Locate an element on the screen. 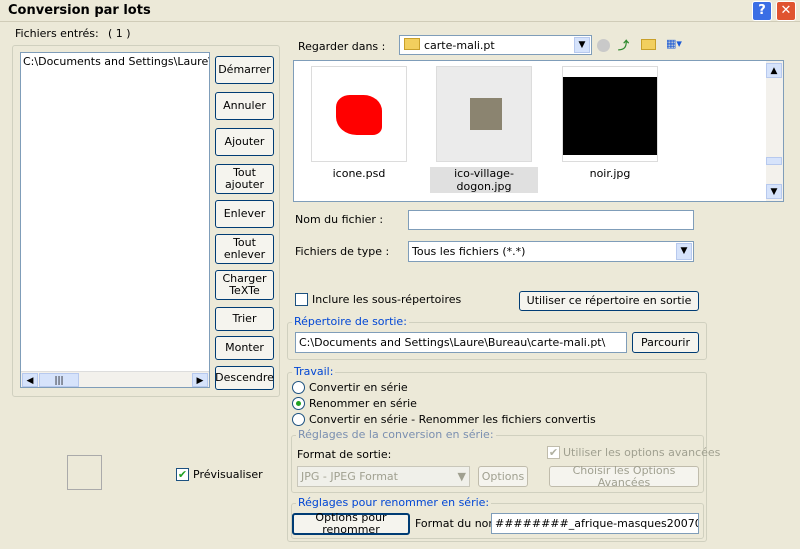 This screenshot has height=549, width=800. village-image is located at coordinates (486, 114).